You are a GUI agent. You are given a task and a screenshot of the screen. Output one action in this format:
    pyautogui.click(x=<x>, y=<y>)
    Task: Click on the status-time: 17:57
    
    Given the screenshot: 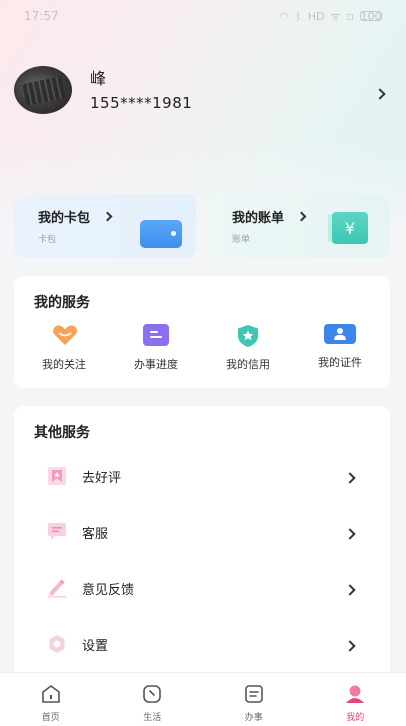 What is the action you would take?
    pyautogui.click(x=41, y=16)
    